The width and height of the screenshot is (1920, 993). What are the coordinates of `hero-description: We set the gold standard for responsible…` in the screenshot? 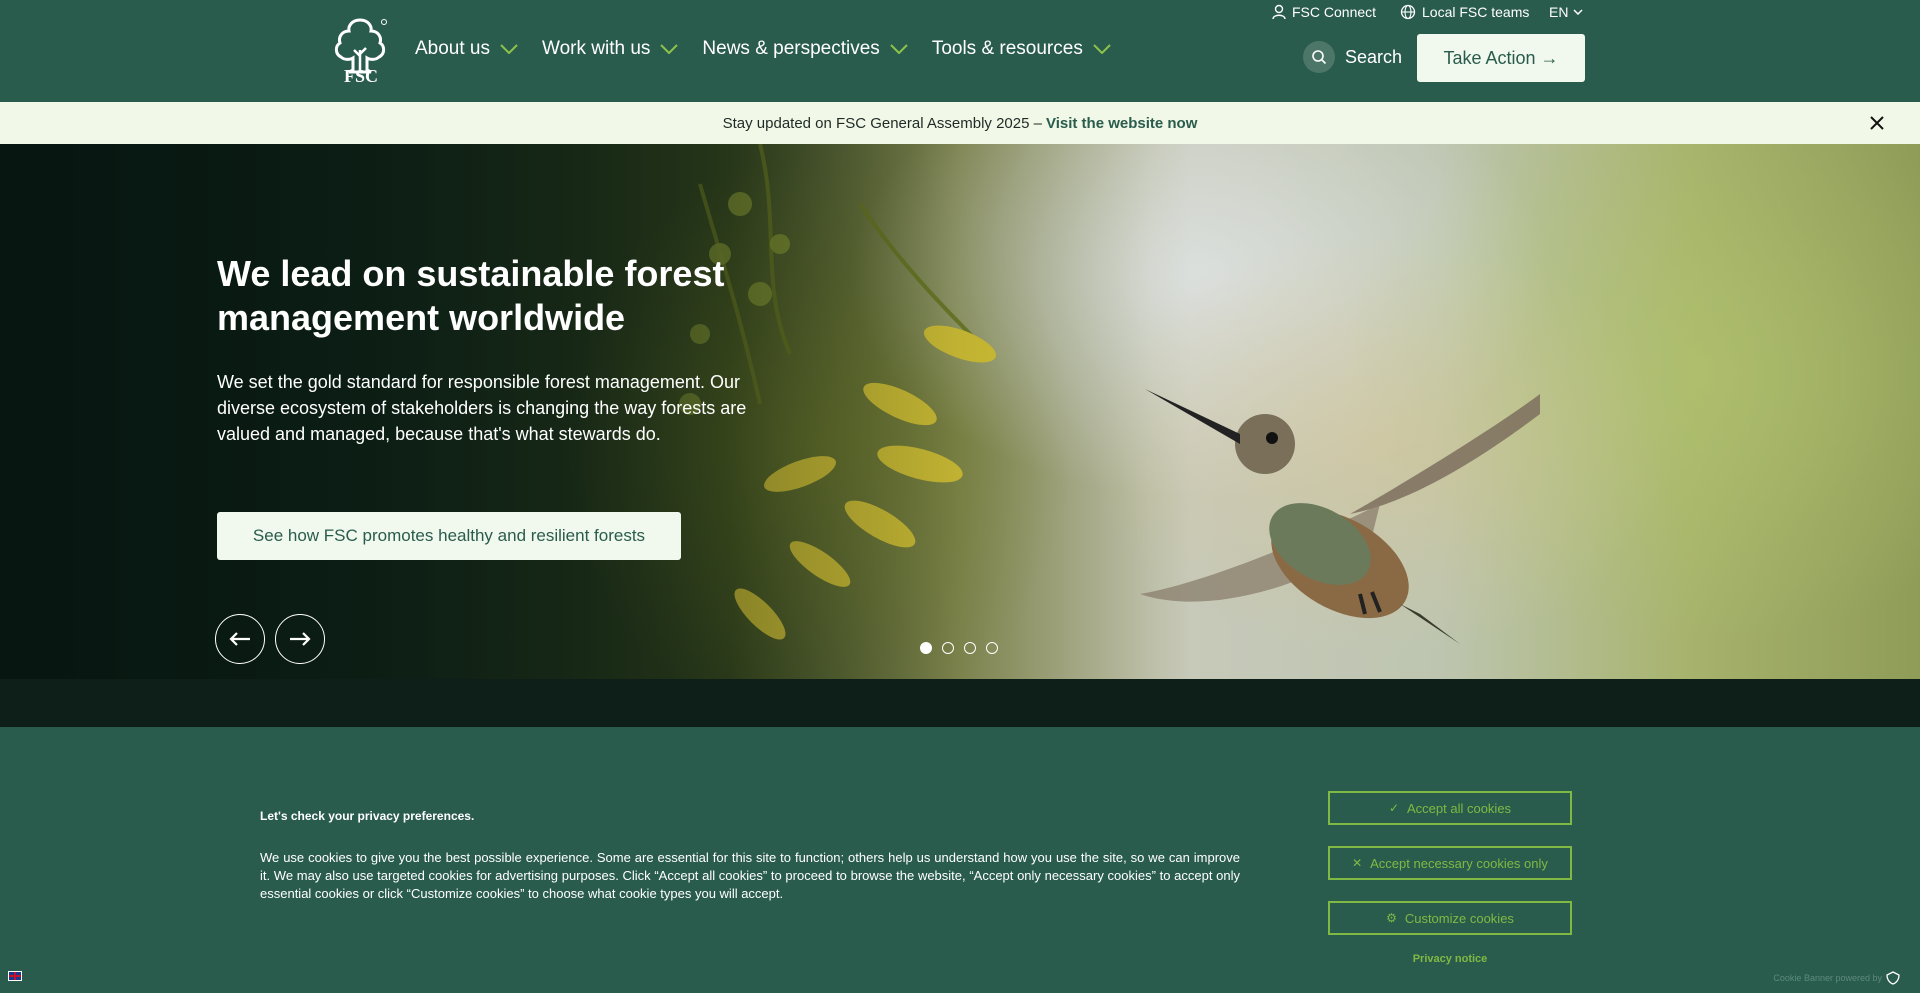 It's located at (482, 408).